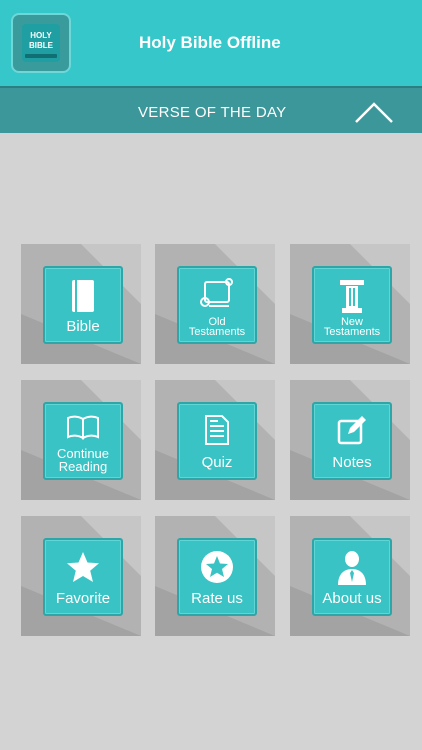 The width and height of the screenshot is (422, 750). I want to click on tile-quiz: Quiz, so click(215, 440).